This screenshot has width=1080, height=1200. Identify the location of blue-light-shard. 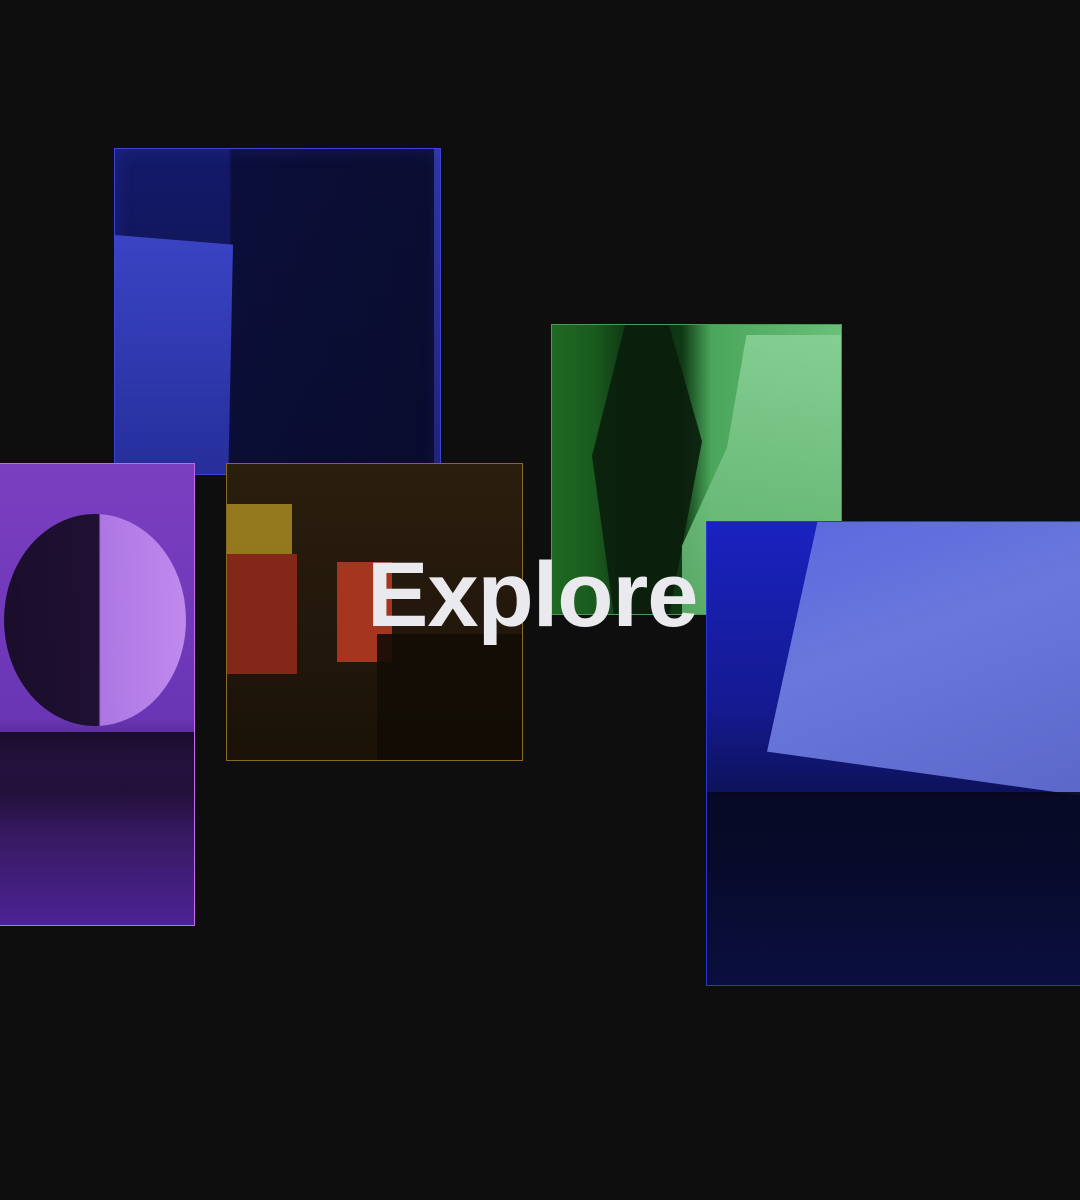
(174, 354).